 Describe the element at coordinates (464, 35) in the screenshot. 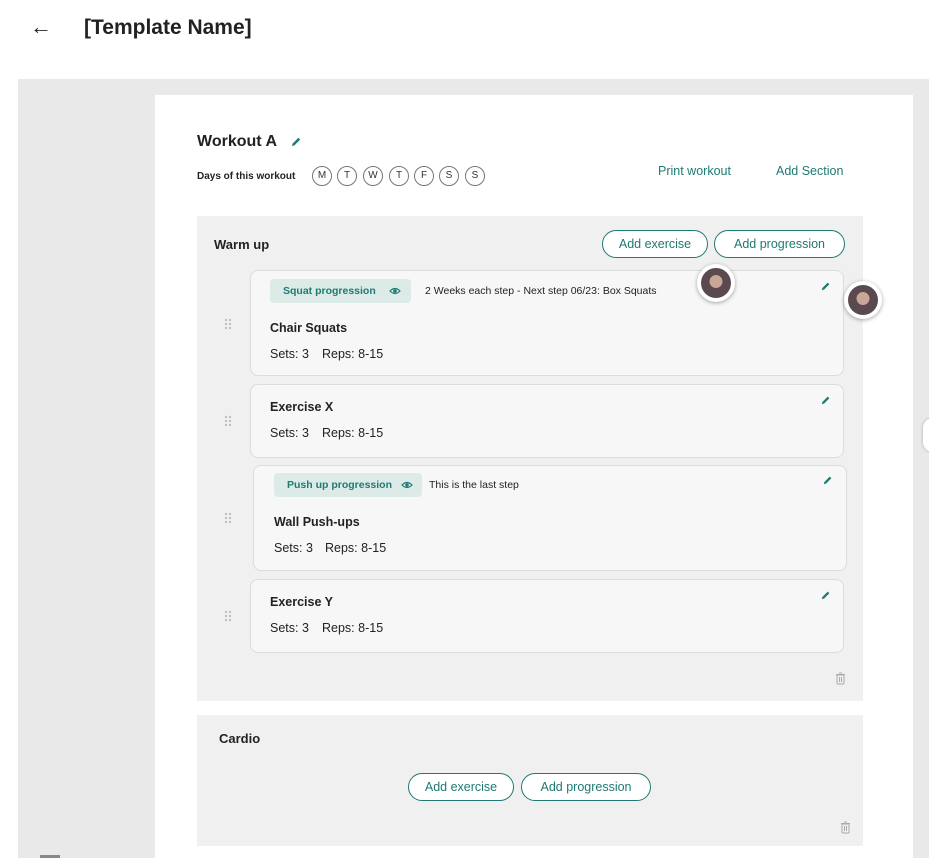

I see `top-bar: ← [Template Name]` at that location.